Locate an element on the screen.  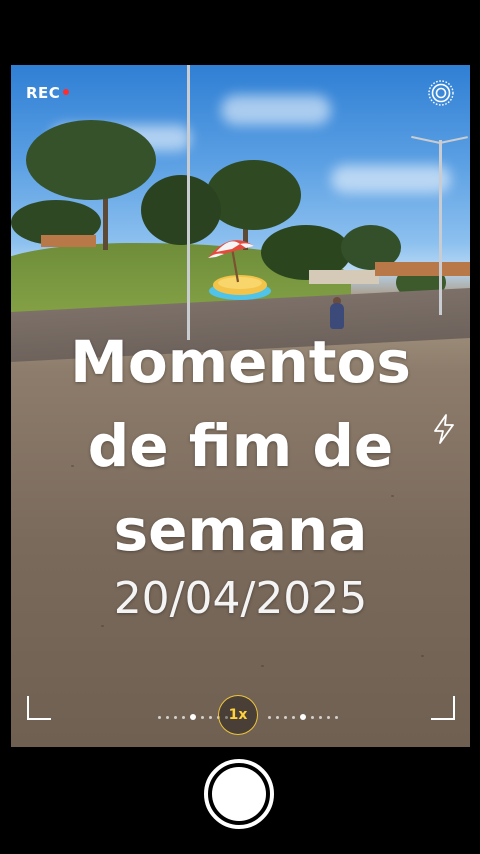
zoom-scale-right is located at coordinates (303, 717).